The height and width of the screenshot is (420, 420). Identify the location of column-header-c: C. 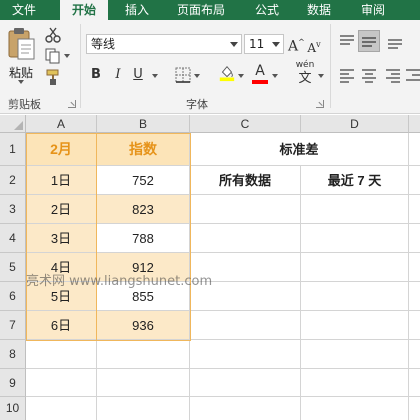
(245, 124).